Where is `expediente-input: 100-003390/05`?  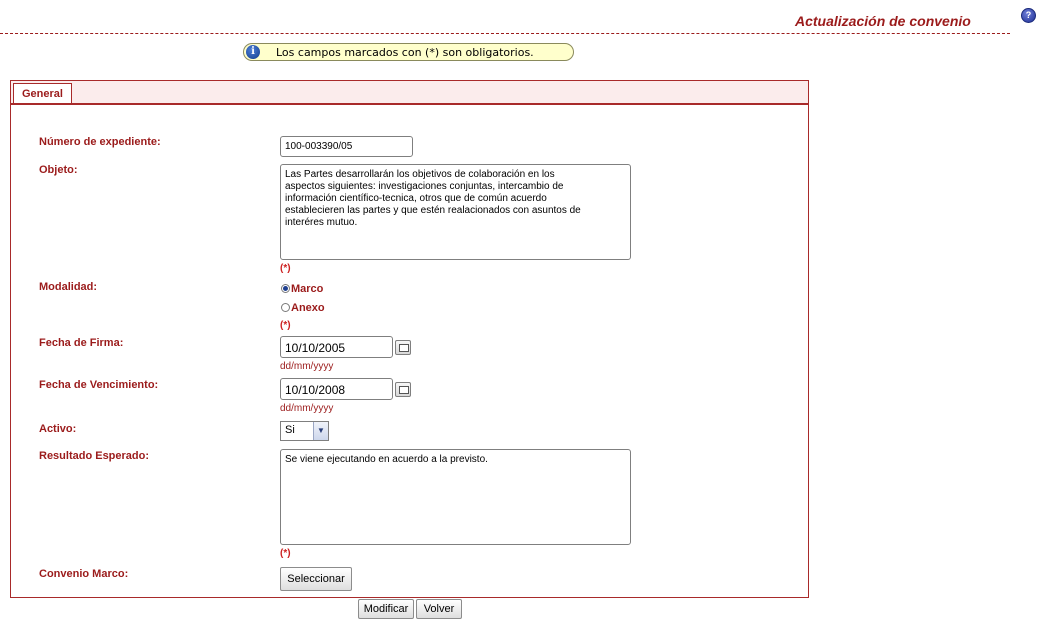
expediente-input: 100-003390/05 is located at coordinates (346, 146).